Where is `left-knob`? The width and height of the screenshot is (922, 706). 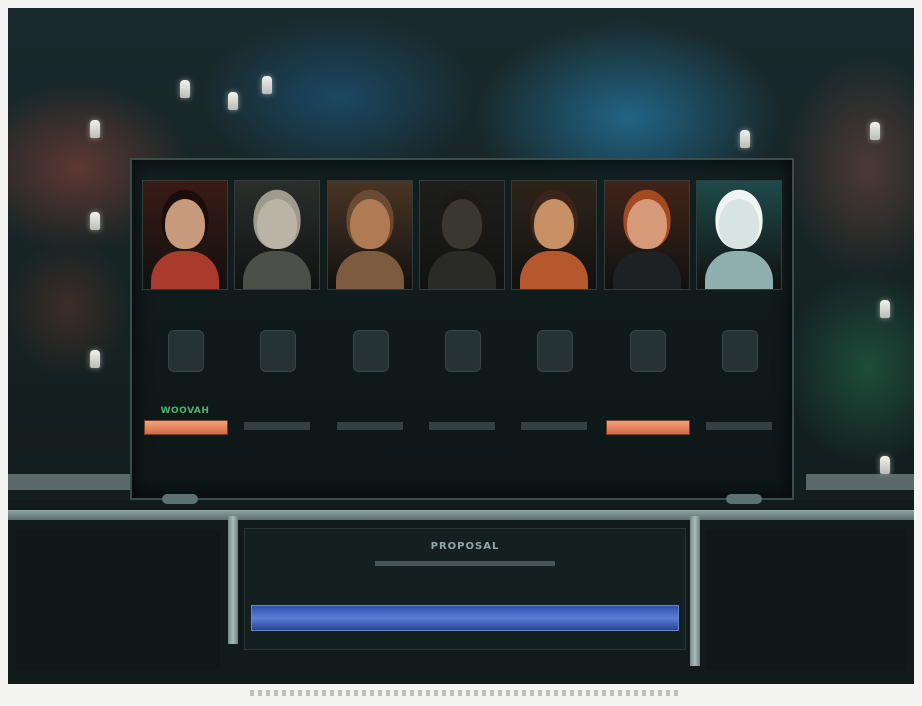 left-knob is located at coordinates (180, 499).